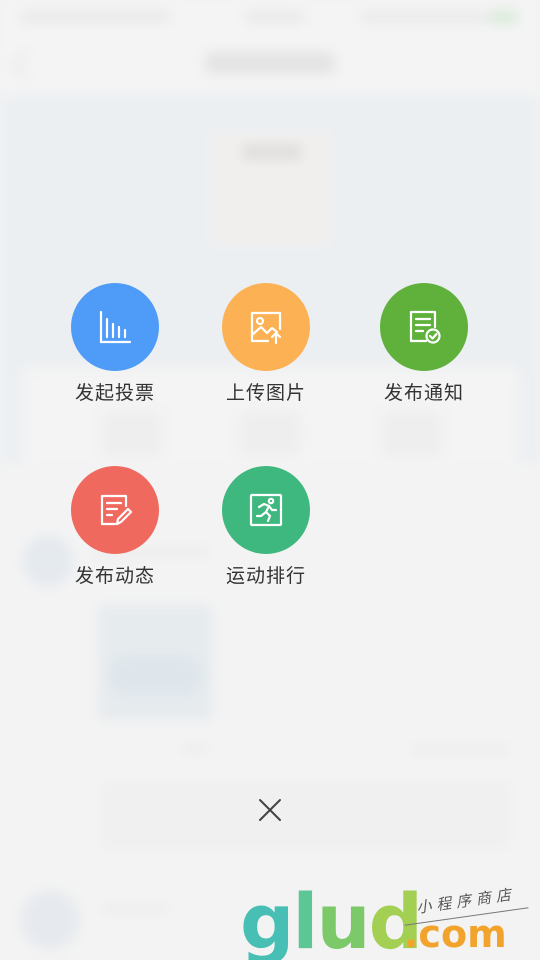 This screenshot has height=960, width=540. I want to click on sports-ranking-button: 运动排行, so click(266, 527).